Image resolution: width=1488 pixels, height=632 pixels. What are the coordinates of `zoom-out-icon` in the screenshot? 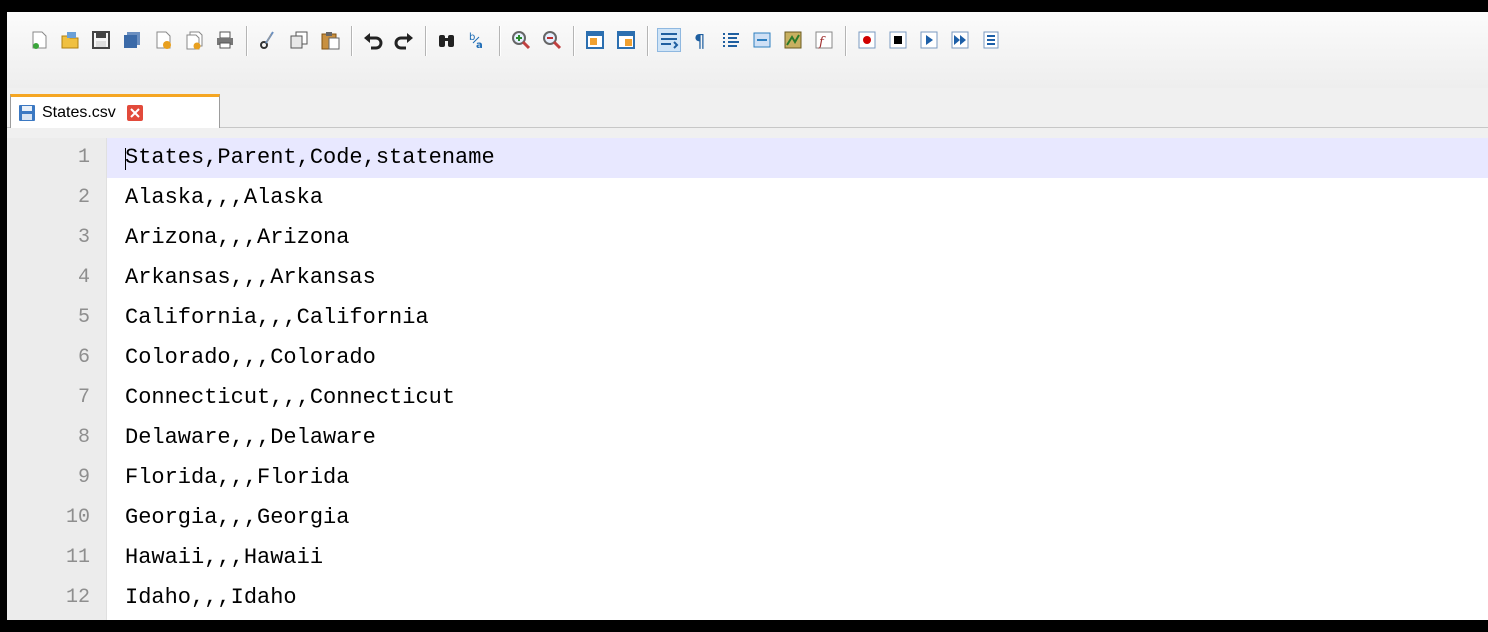 It's located at (552, 40).